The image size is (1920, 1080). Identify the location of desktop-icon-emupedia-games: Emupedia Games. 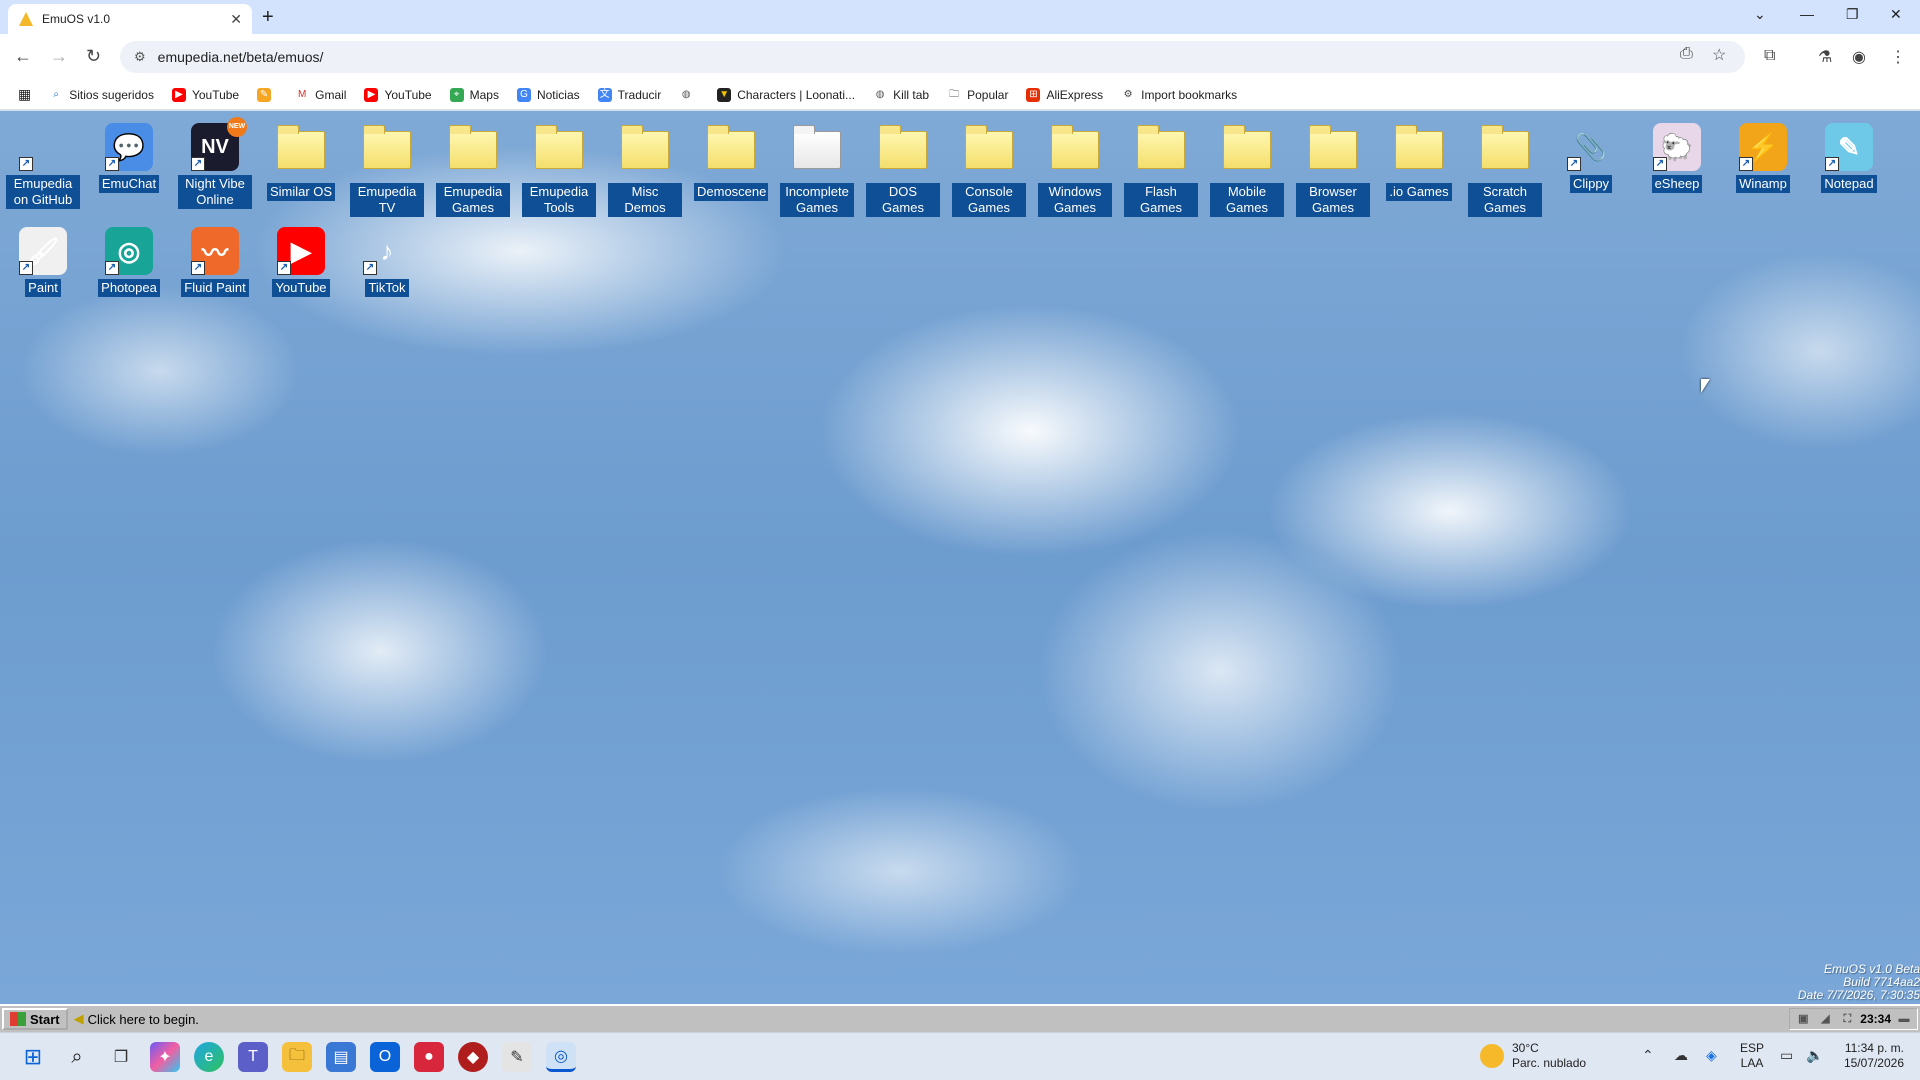
(473, 170).